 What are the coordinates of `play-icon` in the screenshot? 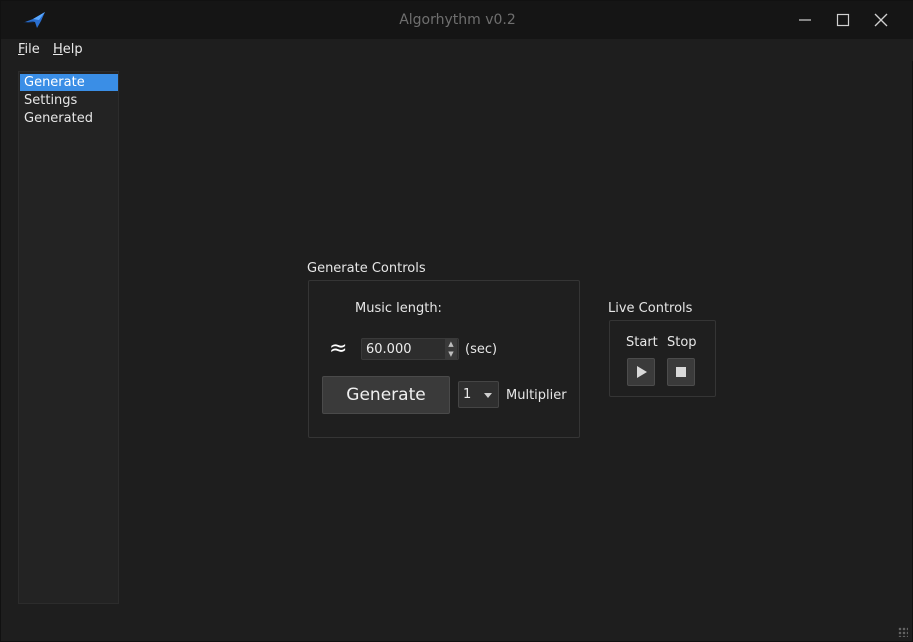 It's located at (642, 372).